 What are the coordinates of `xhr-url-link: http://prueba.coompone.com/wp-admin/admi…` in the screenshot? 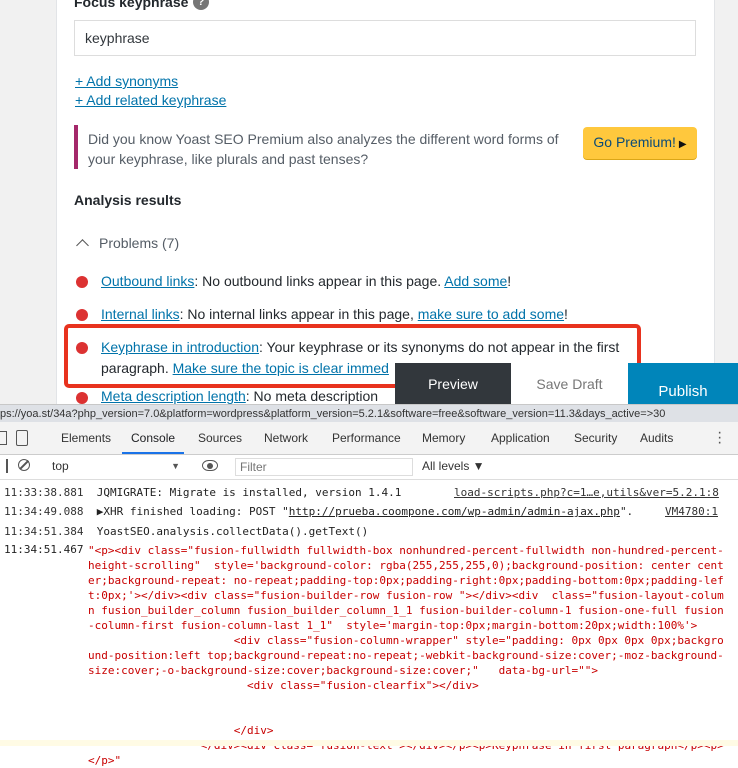 It's located at (454, 511).